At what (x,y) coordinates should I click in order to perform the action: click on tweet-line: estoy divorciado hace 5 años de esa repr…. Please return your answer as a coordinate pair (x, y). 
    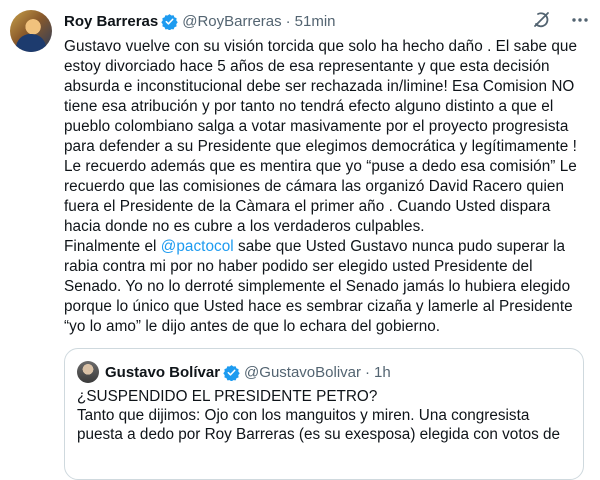
    Looking at the image, I should click on (307, 66).